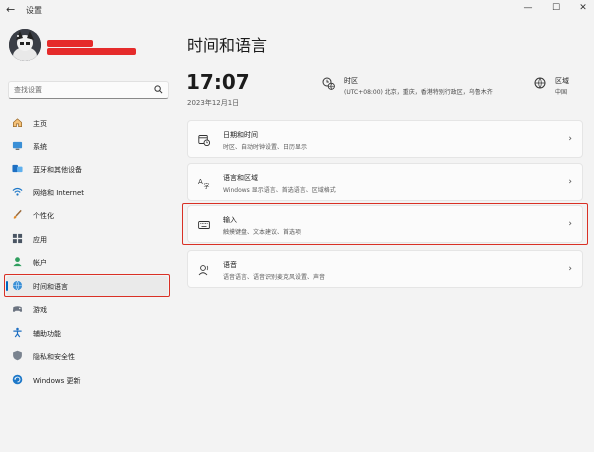 Image resolution: width=594 pixels, height=452 pixels. What do you see at coordinates (200, 182) in the screenshot?
I see `svg-text: A` at bounding box center [200, 182].